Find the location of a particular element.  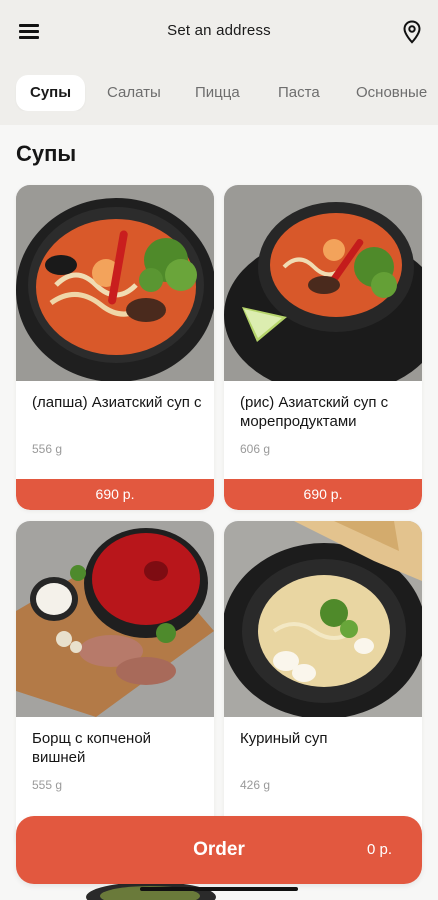

tab-salads: Салаты is located at coordinates (134, 93).